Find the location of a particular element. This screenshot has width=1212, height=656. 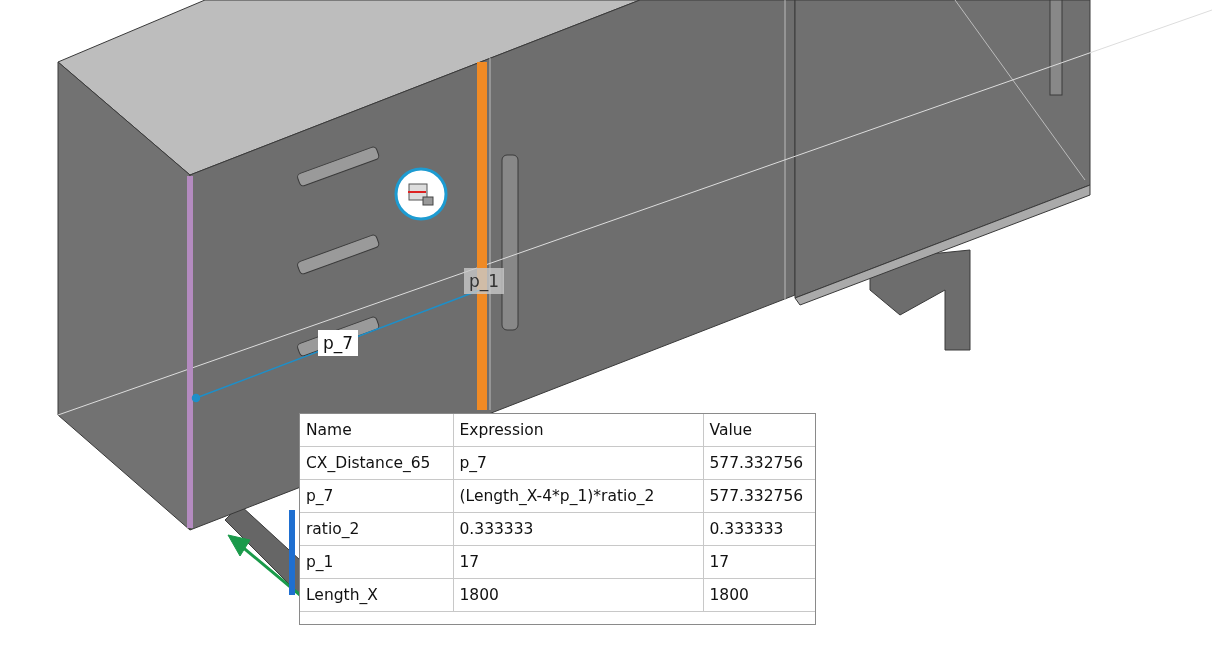

table-cell: (Length_X-4*p_1)*ratio_2 is located at coordinates (578, 496).